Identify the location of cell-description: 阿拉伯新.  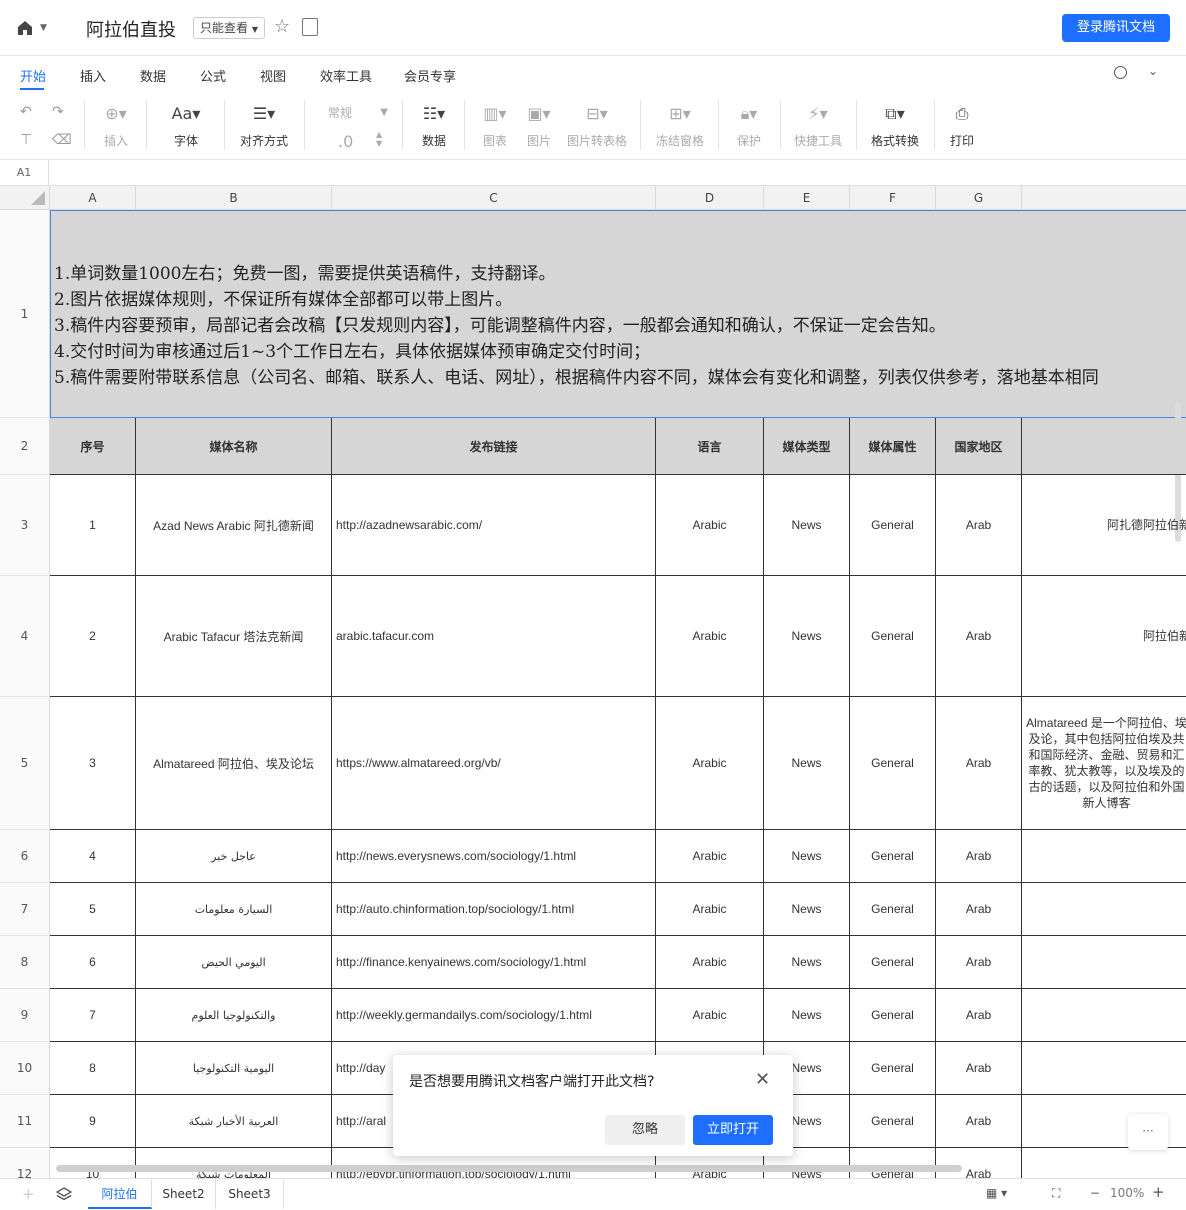
(1104, 636).